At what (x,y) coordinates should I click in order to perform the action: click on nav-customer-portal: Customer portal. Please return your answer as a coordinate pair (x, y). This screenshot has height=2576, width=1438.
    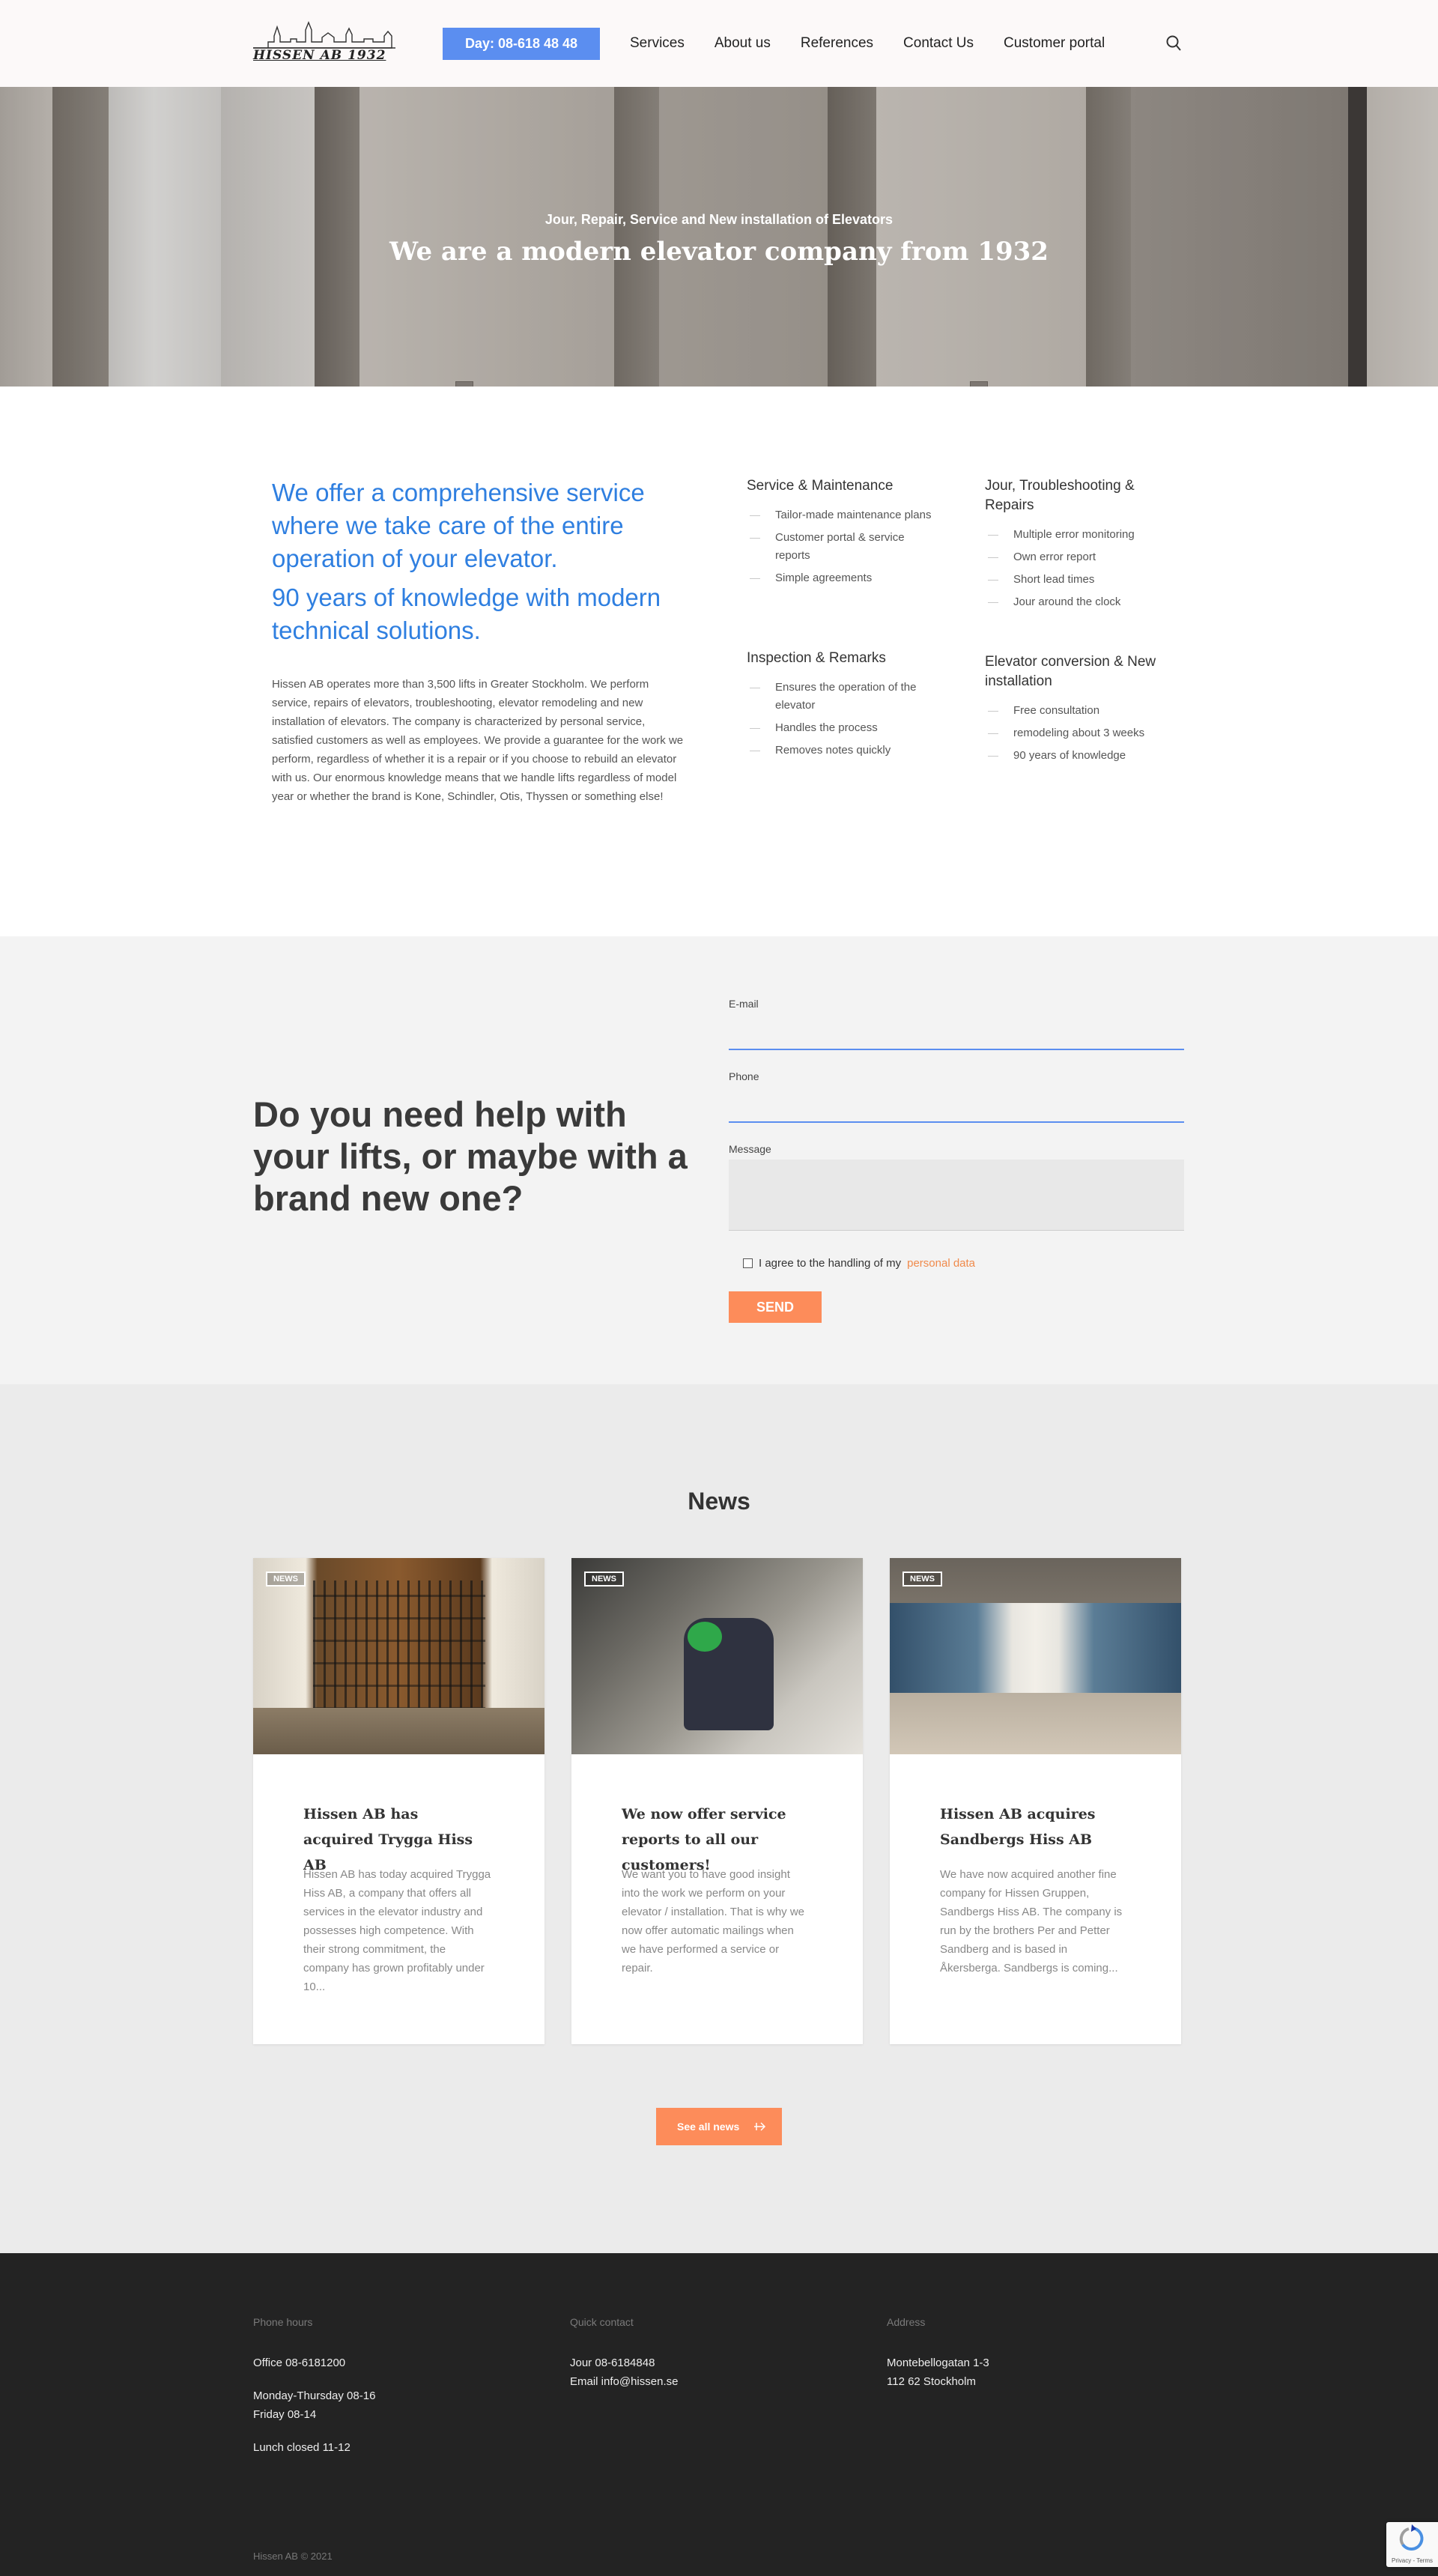
    Looking at the image, I should click on (1054, 43).